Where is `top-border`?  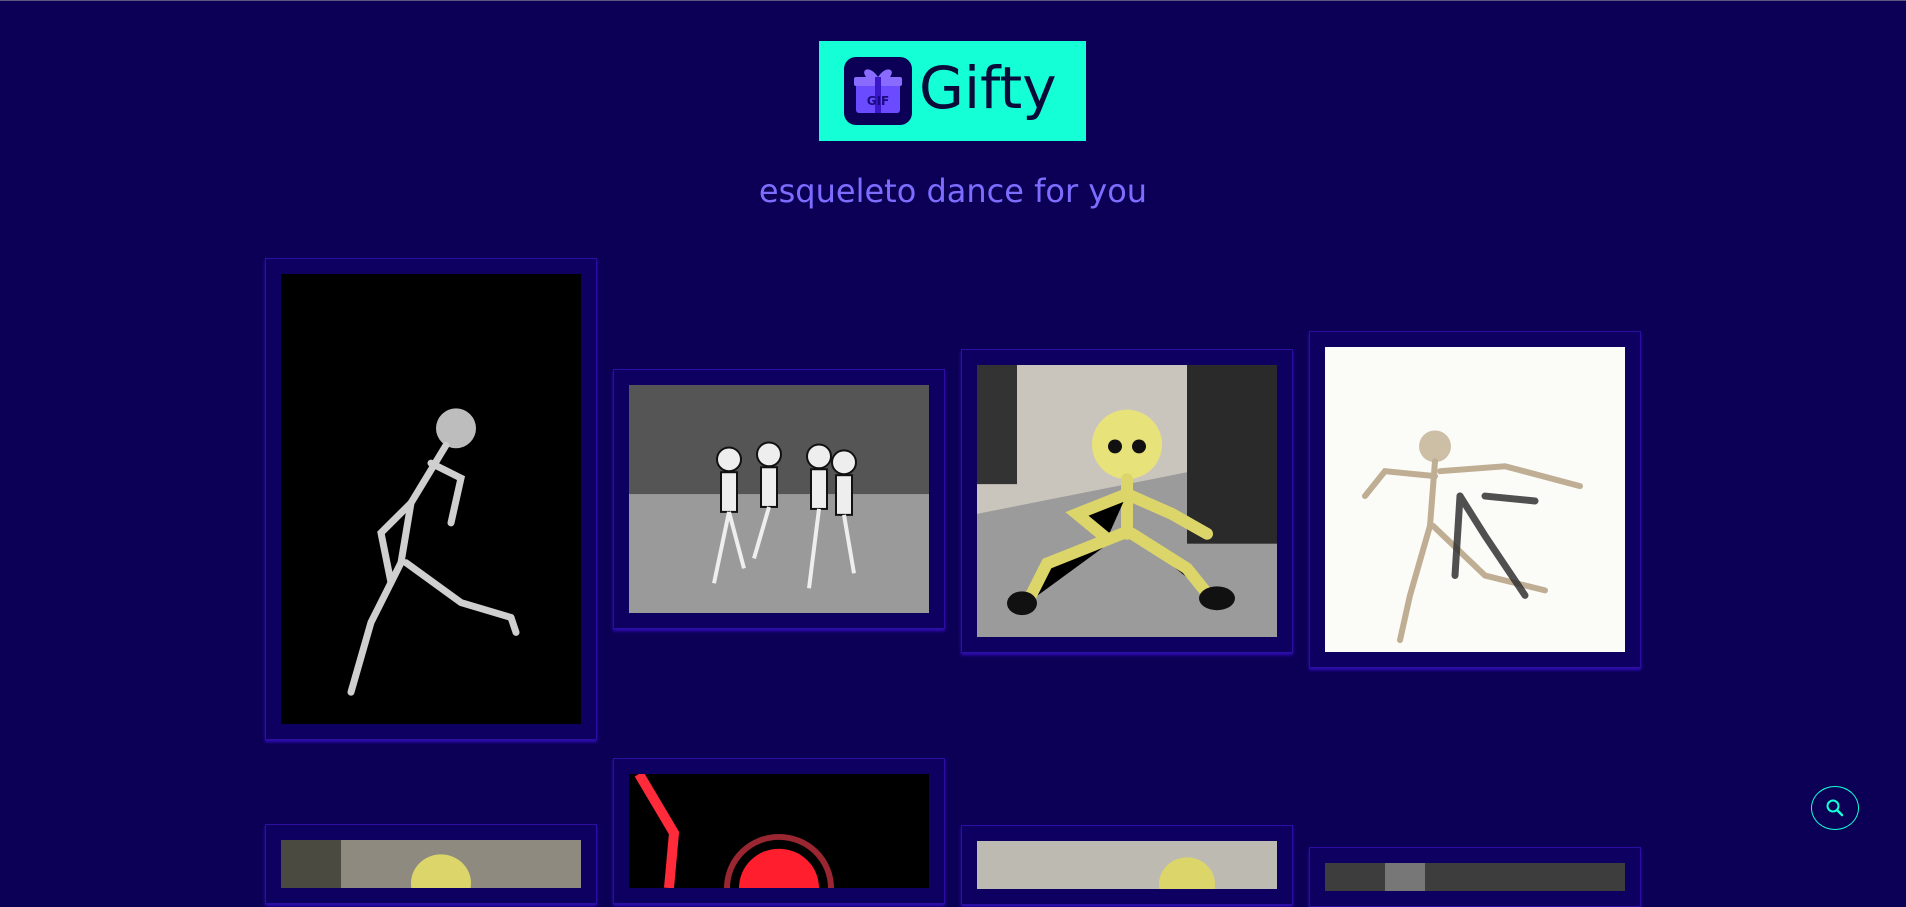
top-border is located at coordinates (953, 0).